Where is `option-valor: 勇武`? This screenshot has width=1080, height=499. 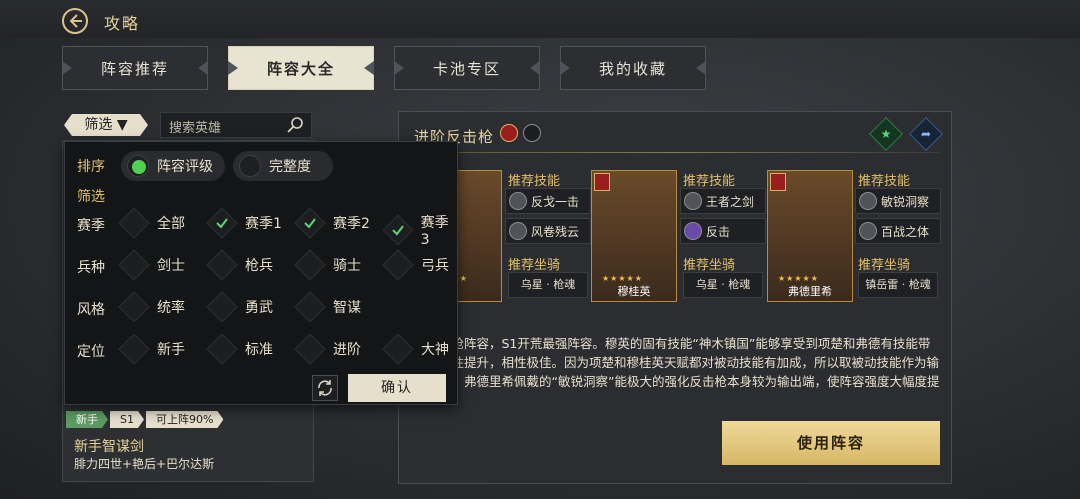 option-valor: 勇武 is located at coordinates (239, 307).